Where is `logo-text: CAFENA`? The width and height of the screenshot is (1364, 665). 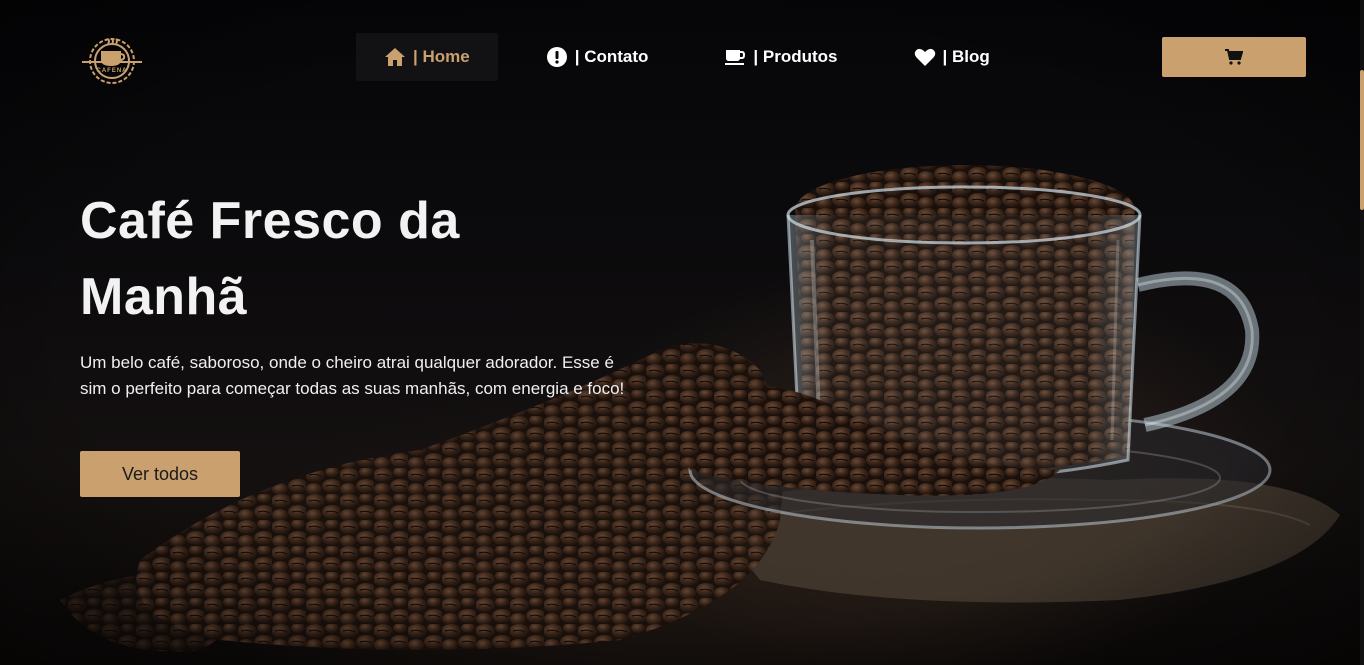
logo-text: CAFENA is located at coordinates (112, 71).